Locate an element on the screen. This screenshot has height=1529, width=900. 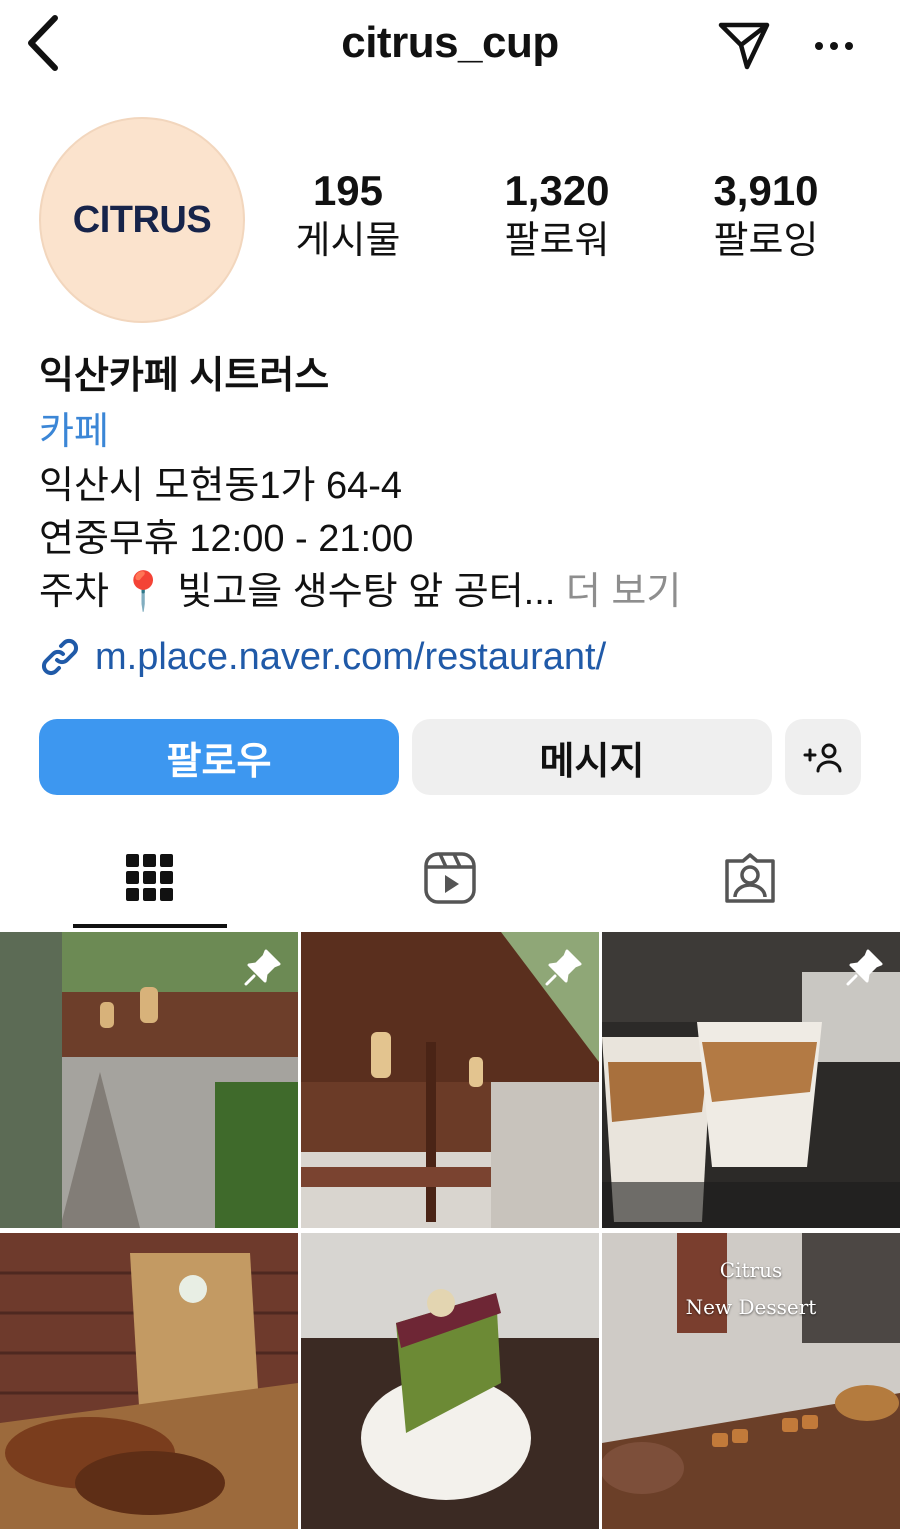
bio-address: 익산시 모현동1가 64-4 is located at coordinates (221, 486).